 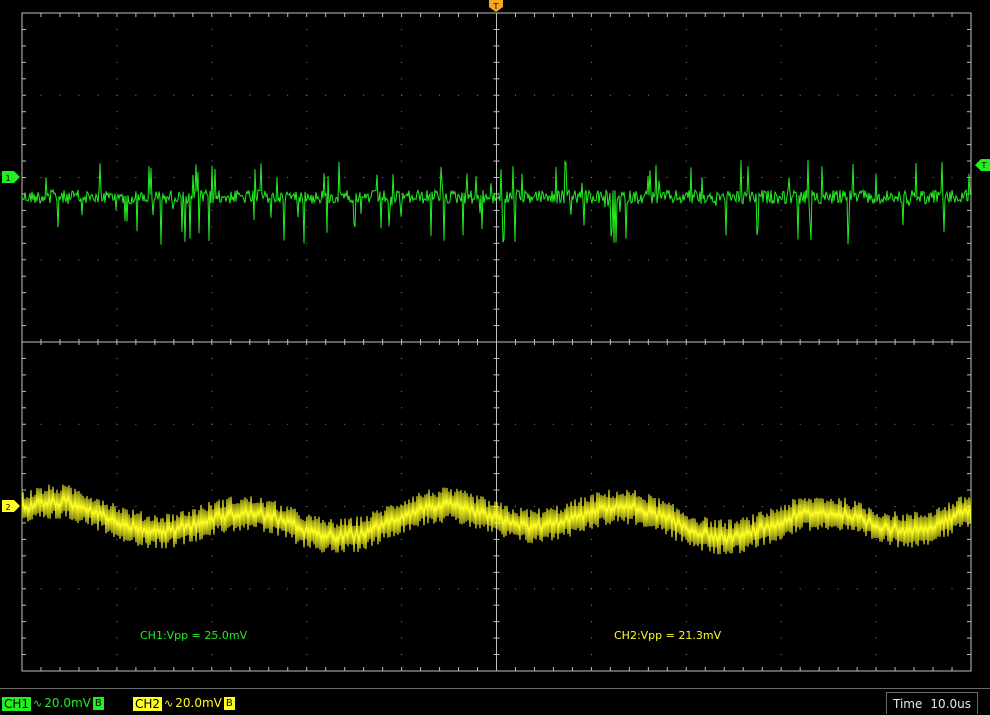 What do you see at coordinates (198, 703) in the screenshot?
I see `ch2-scale: 20.0mV` at bounding box center [198, 703].